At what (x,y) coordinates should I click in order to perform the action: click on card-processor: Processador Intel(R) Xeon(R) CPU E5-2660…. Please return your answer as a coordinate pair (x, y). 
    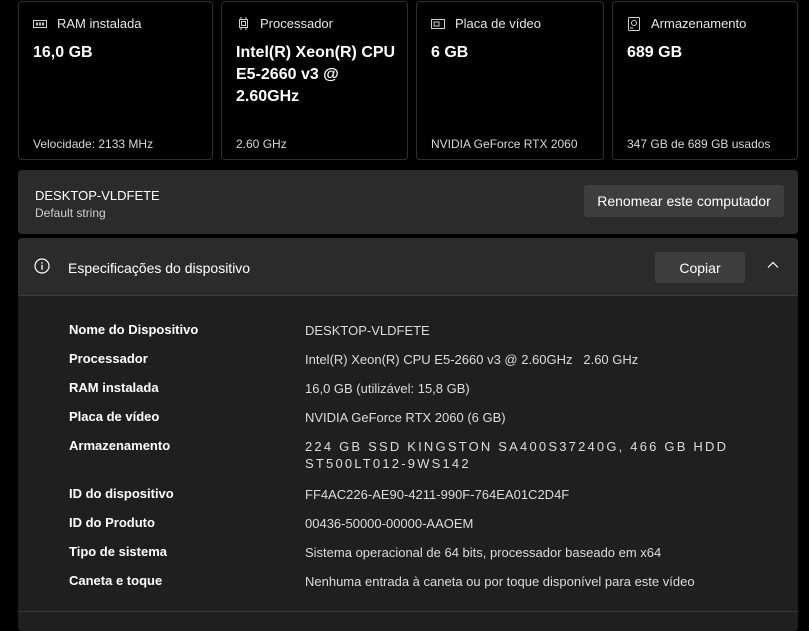
    Looking at the image, I should click on (314, 80).